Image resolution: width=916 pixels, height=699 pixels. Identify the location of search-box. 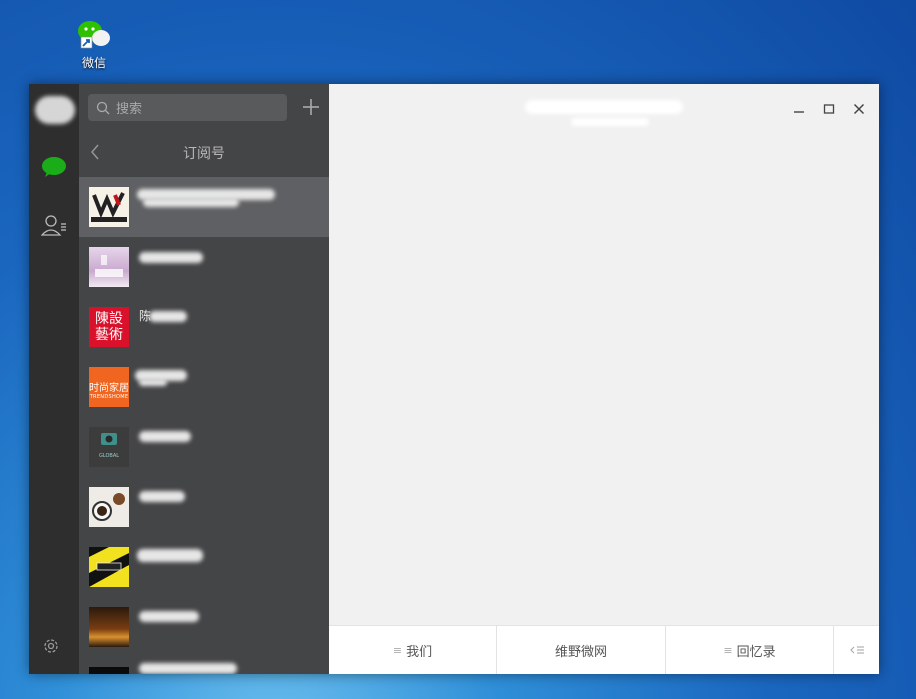
(187, 107).